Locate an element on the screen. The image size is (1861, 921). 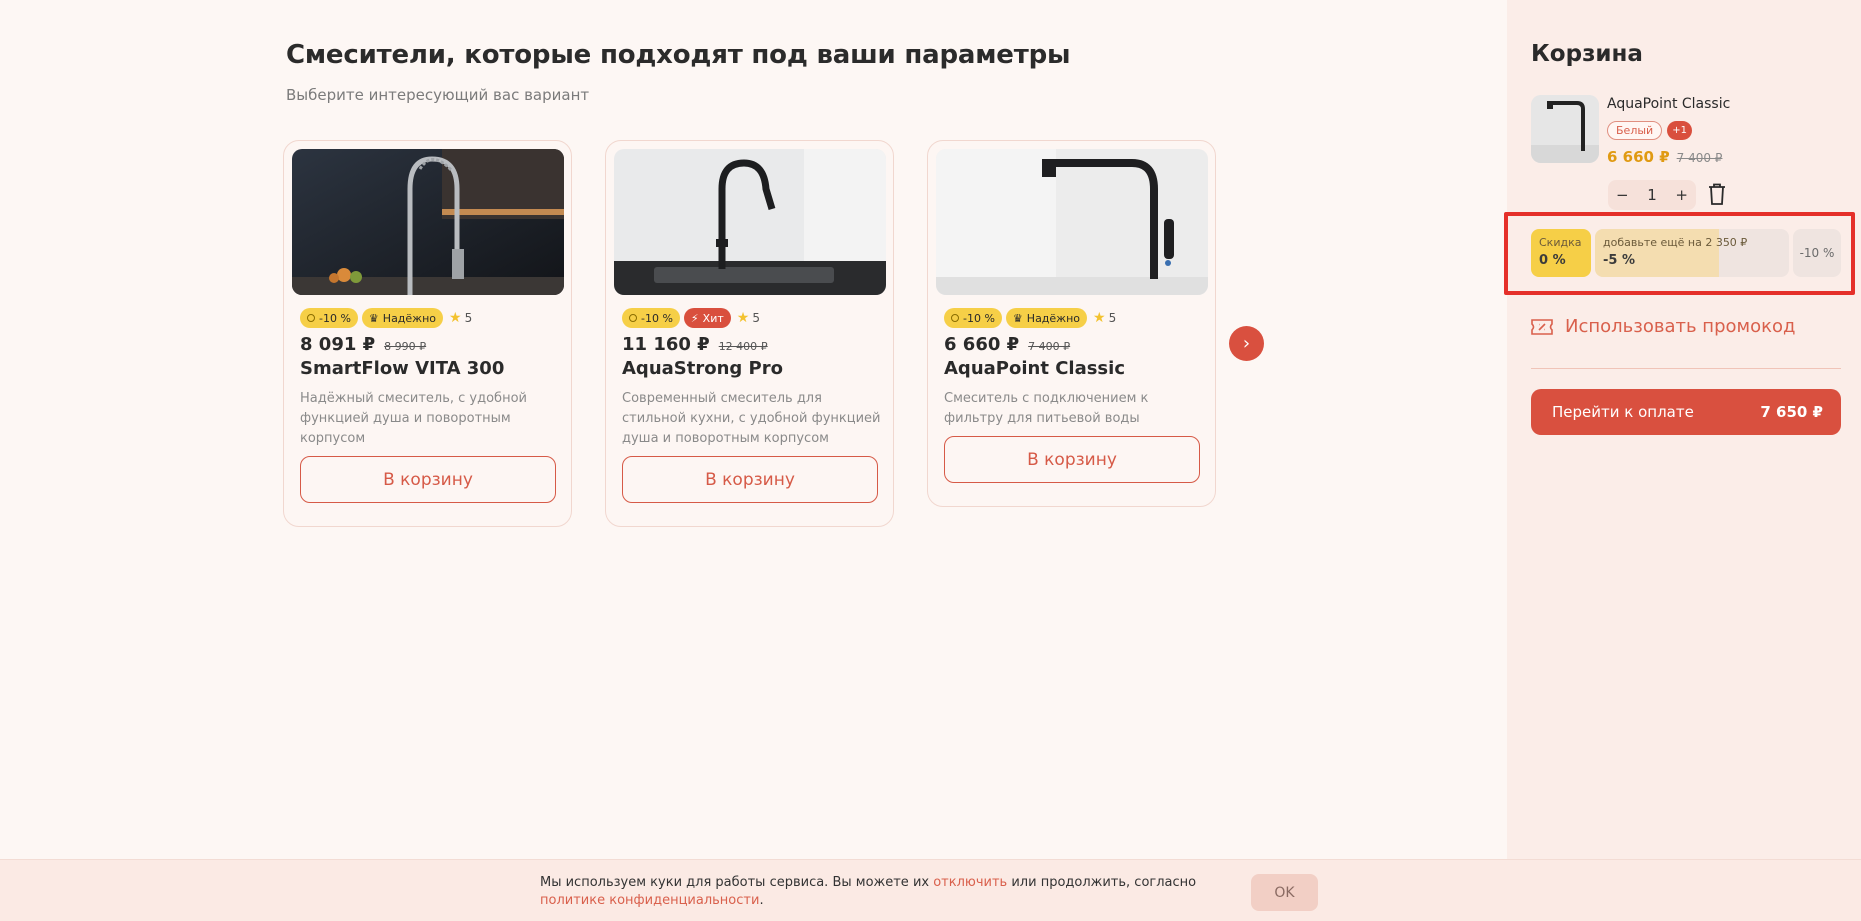
chevron-right-icon: › is located at coordinates (1246, 343).